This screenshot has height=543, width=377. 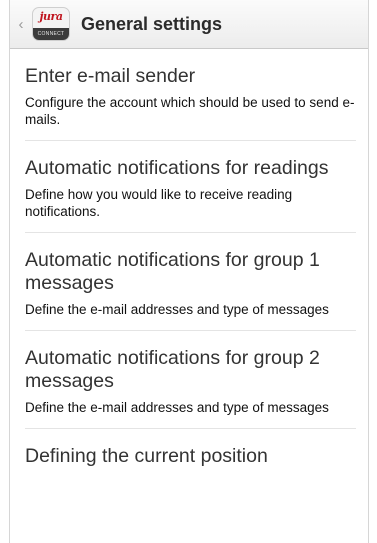 I want to click on logo-brand-text: jura, so click(x=51, y=16).